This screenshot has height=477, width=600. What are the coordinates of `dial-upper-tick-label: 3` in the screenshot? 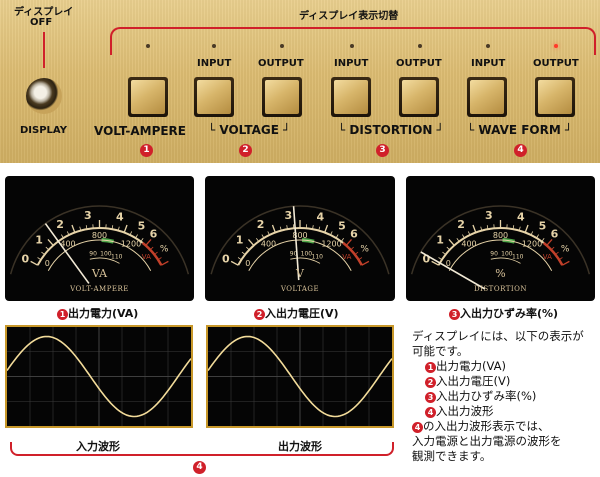 It's located at (288, 215).